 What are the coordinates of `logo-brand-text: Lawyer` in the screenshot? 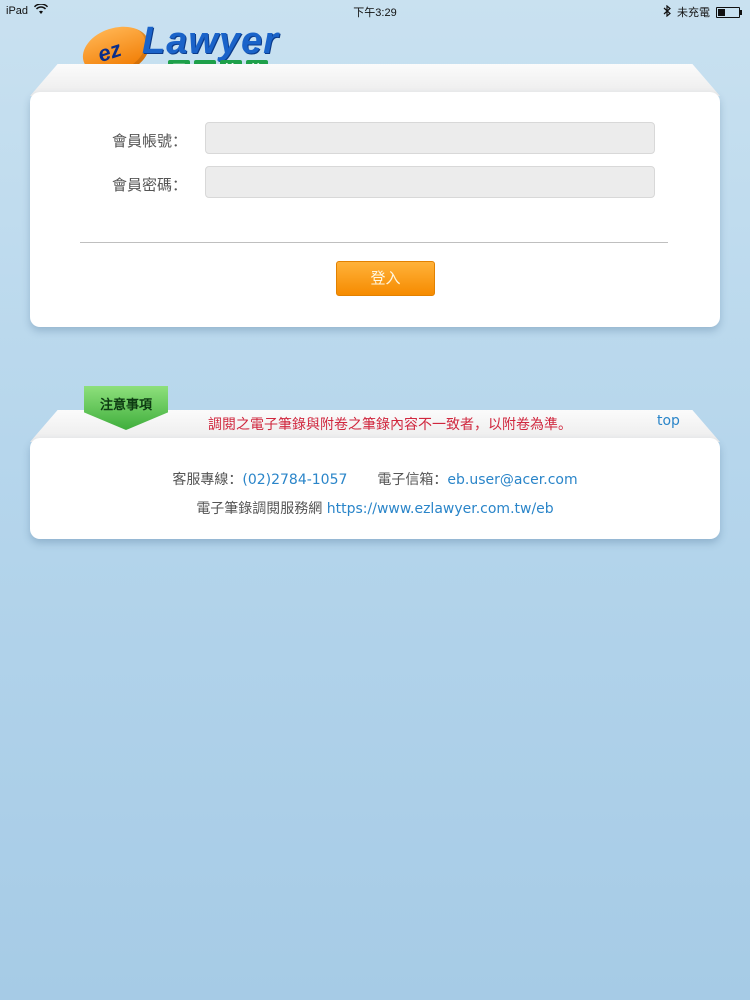 It's located at (210, 41).